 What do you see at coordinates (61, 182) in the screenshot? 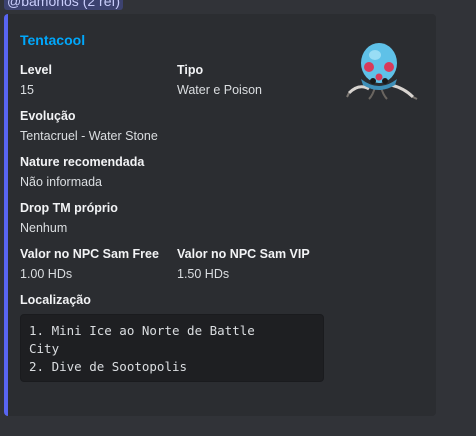
I see `field-nature-value: Não informada` at bounding box center [61, 182].